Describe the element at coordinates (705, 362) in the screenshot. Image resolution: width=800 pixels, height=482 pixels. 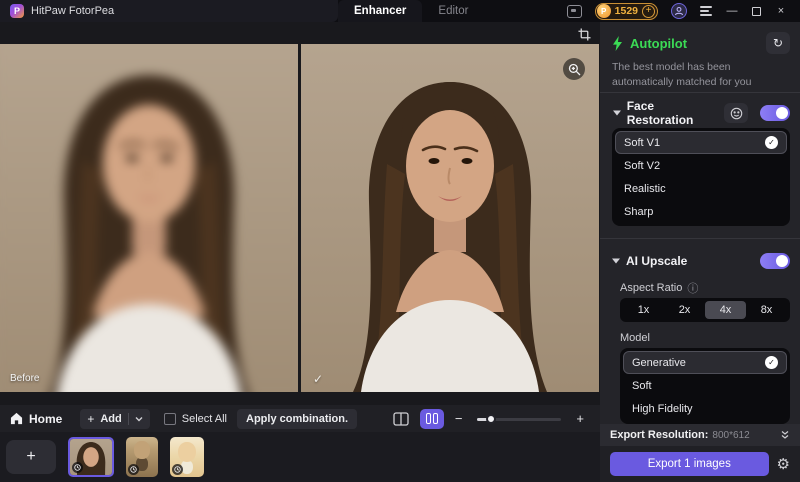
I see `model-generative: Generative ✓` at that location.